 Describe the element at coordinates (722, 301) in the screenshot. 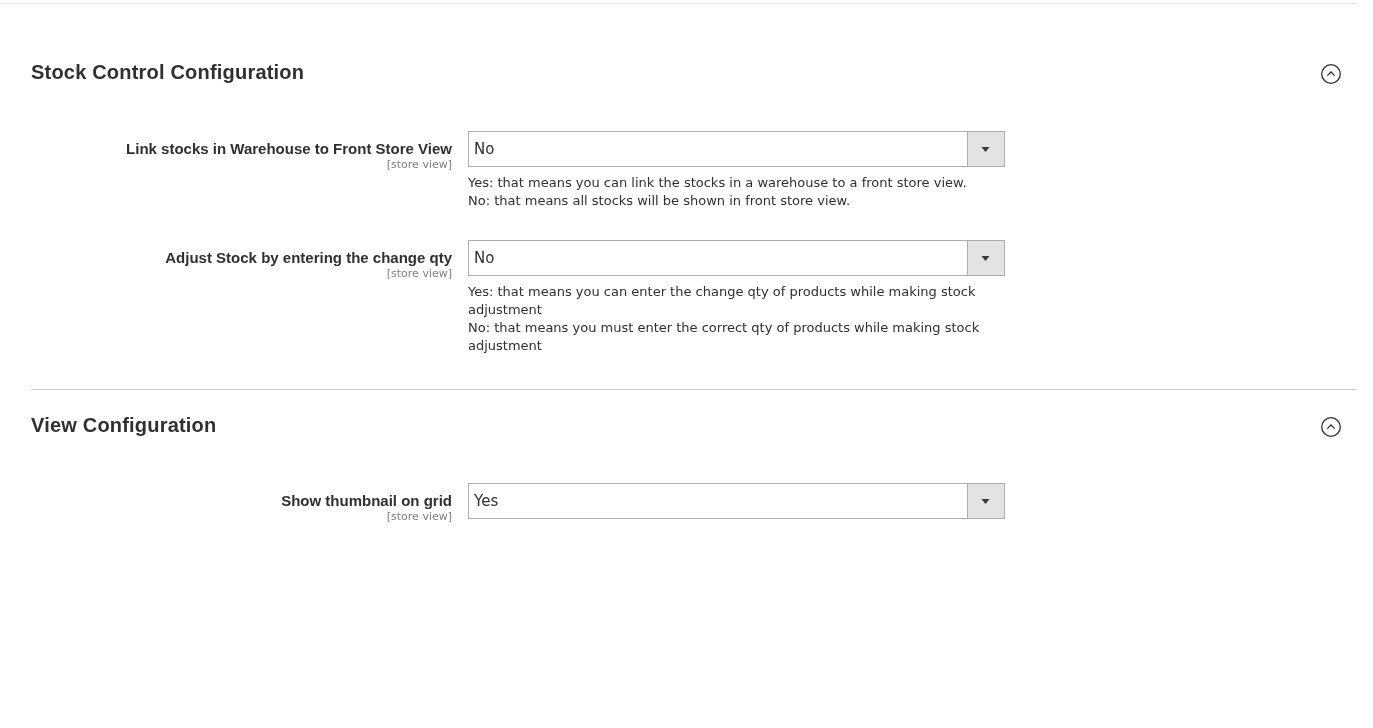

I see `field-note: Yes: that means you can enter the change qty of products while making stock adjustment` at that location.